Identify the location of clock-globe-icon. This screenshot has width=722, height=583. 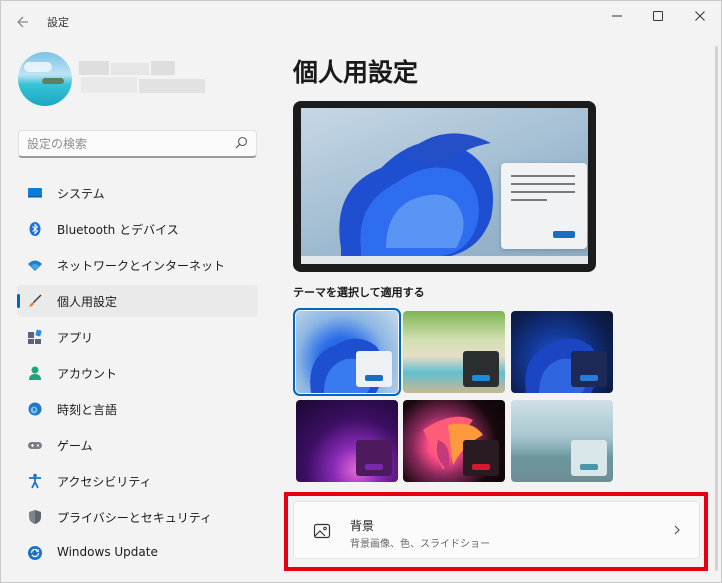
(35, 409).